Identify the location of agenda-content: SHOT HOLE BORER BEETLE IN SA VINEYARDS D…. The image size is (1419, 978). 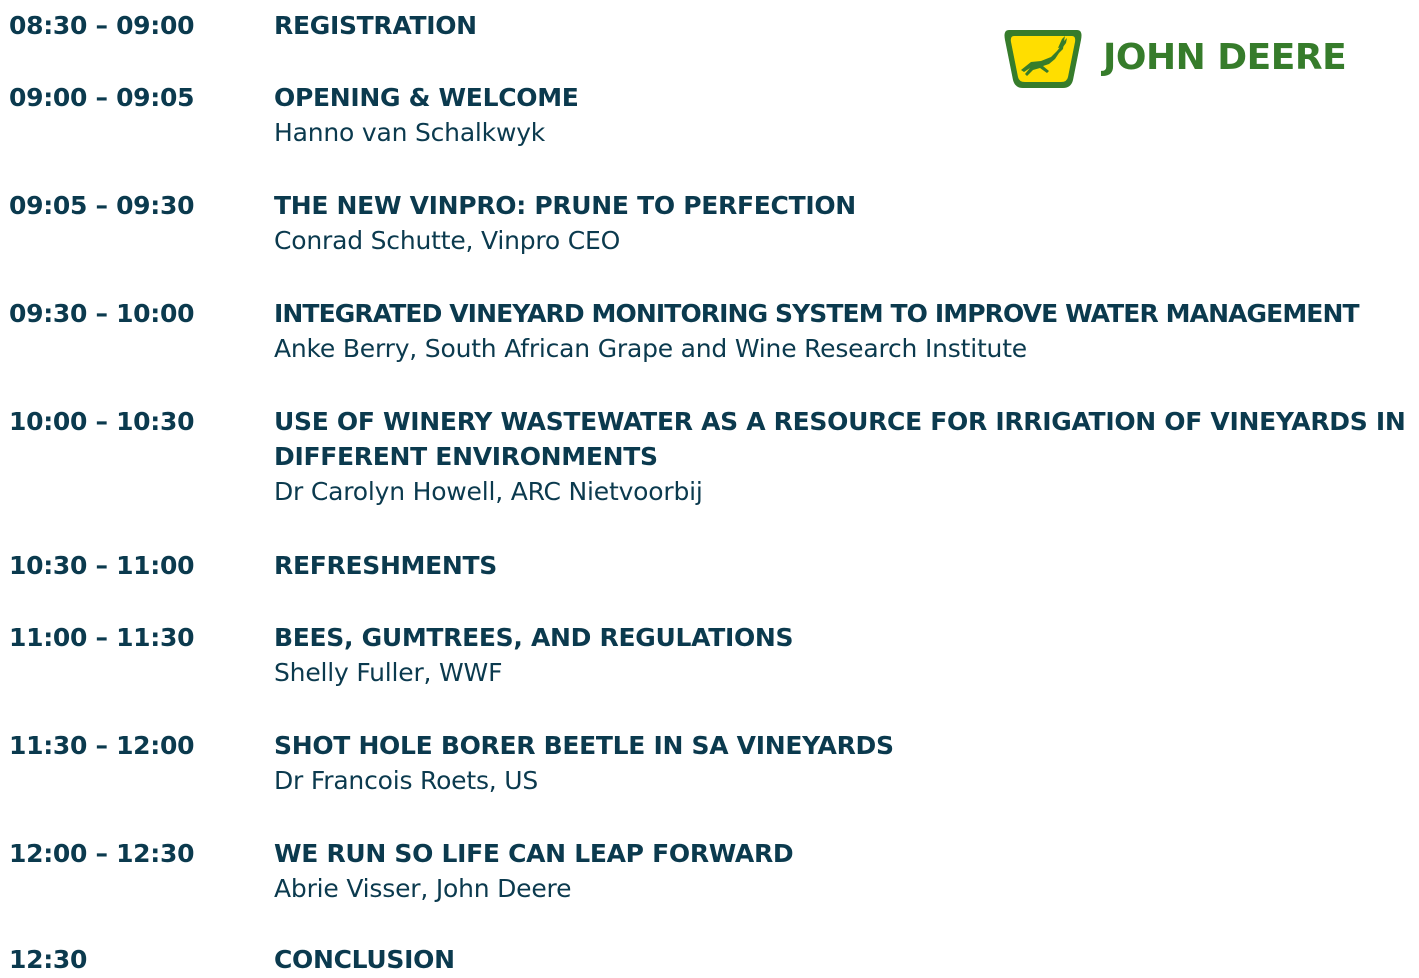
(841, 763).